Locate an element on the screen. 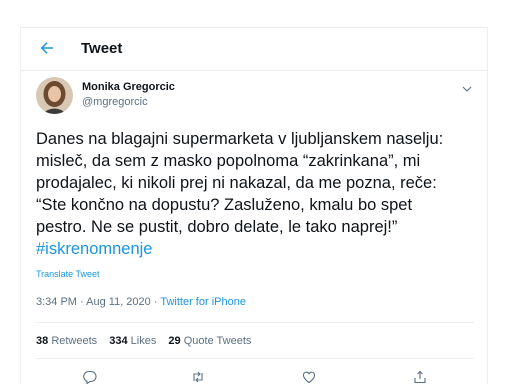  quote-tweets-stat: 29 Quote Tweets is located at coordinates (209, 341).